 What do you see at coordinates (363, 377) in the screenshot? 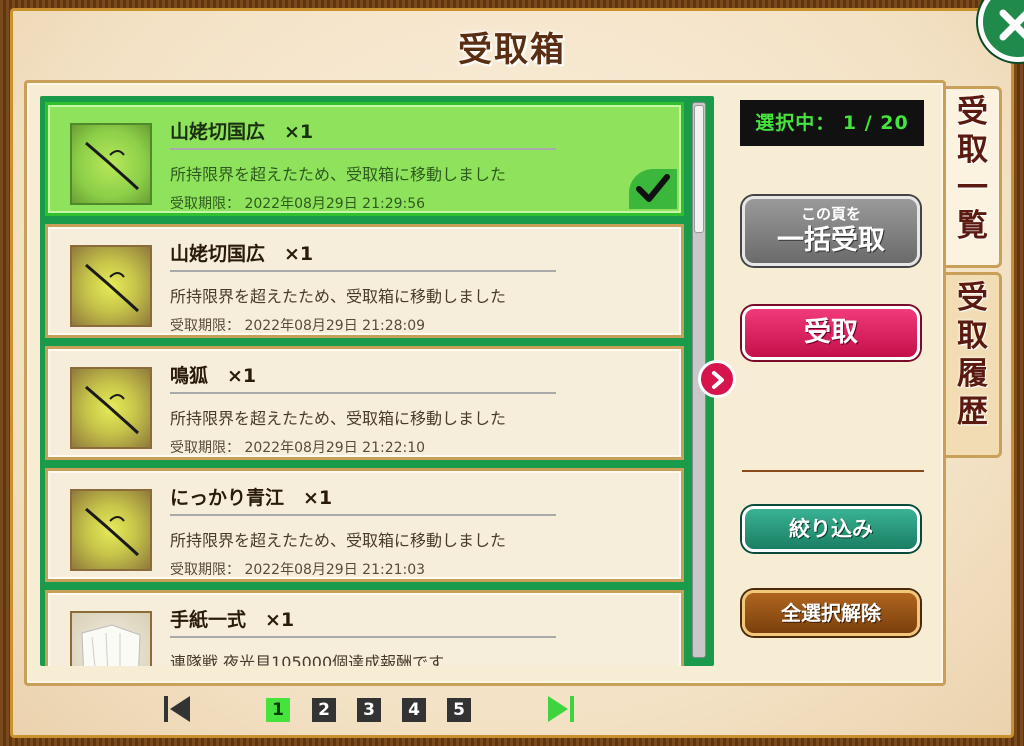
I see `item-name: 鳴狐 ×1` at bounding box center [363, 377].